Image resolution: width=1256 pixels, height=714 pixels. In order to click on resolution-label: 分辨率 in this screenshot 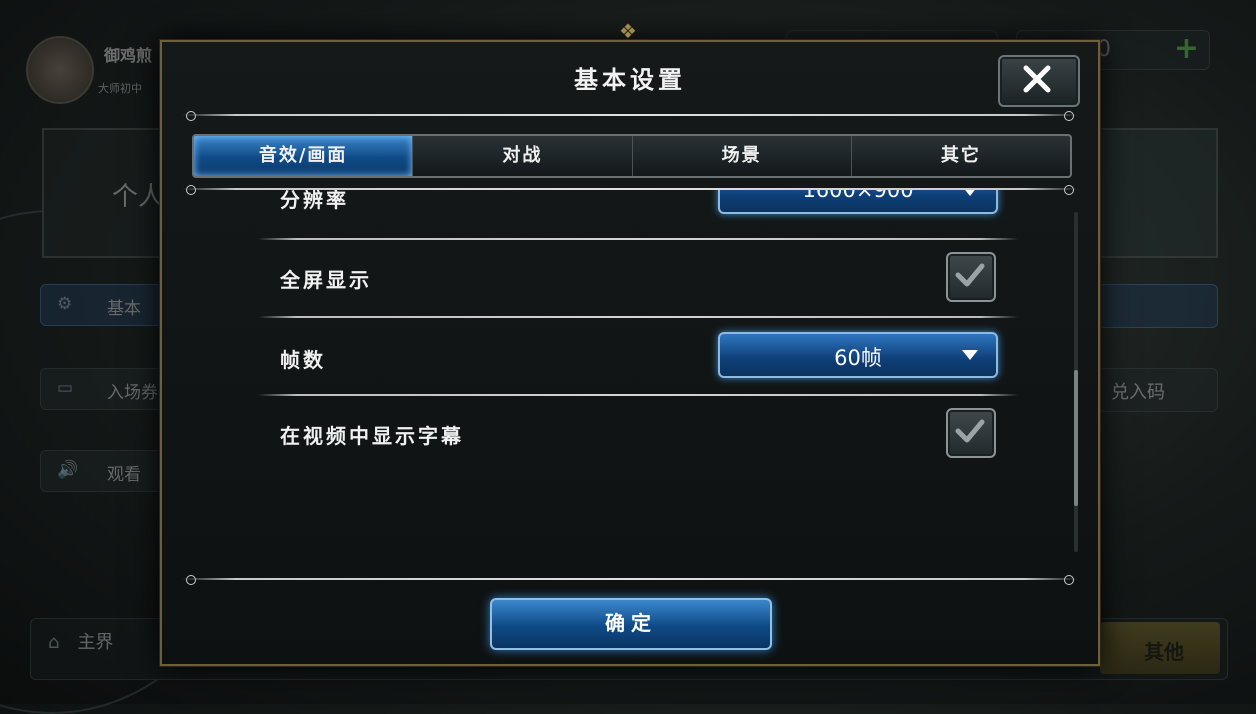, I will do `click(314, 201)`.